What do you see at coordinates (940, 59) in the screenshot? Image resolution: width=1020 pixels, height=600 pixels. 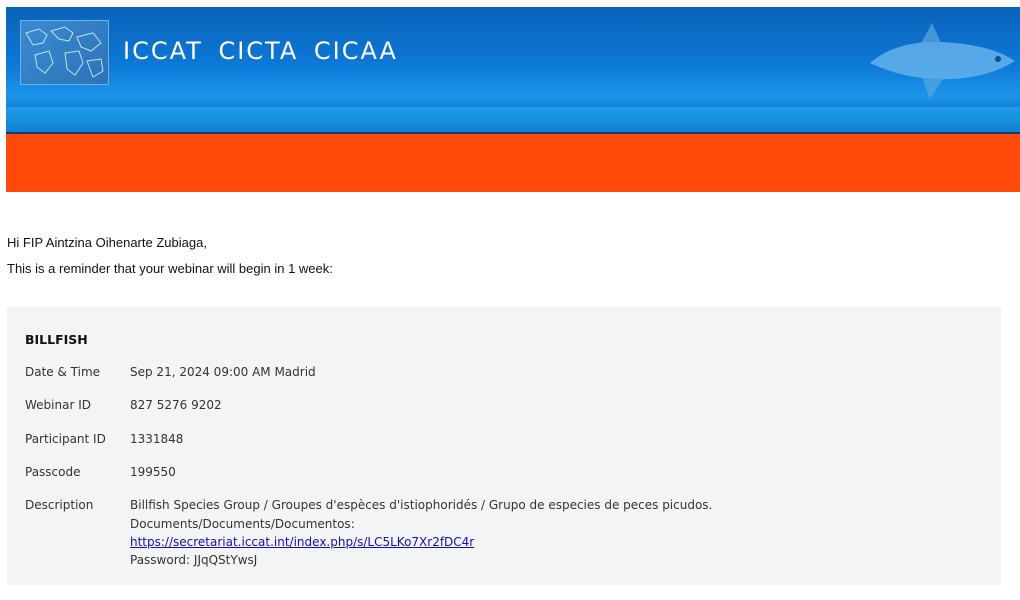 I see `tuna-fish-icon` at bounding box center [940, 59].